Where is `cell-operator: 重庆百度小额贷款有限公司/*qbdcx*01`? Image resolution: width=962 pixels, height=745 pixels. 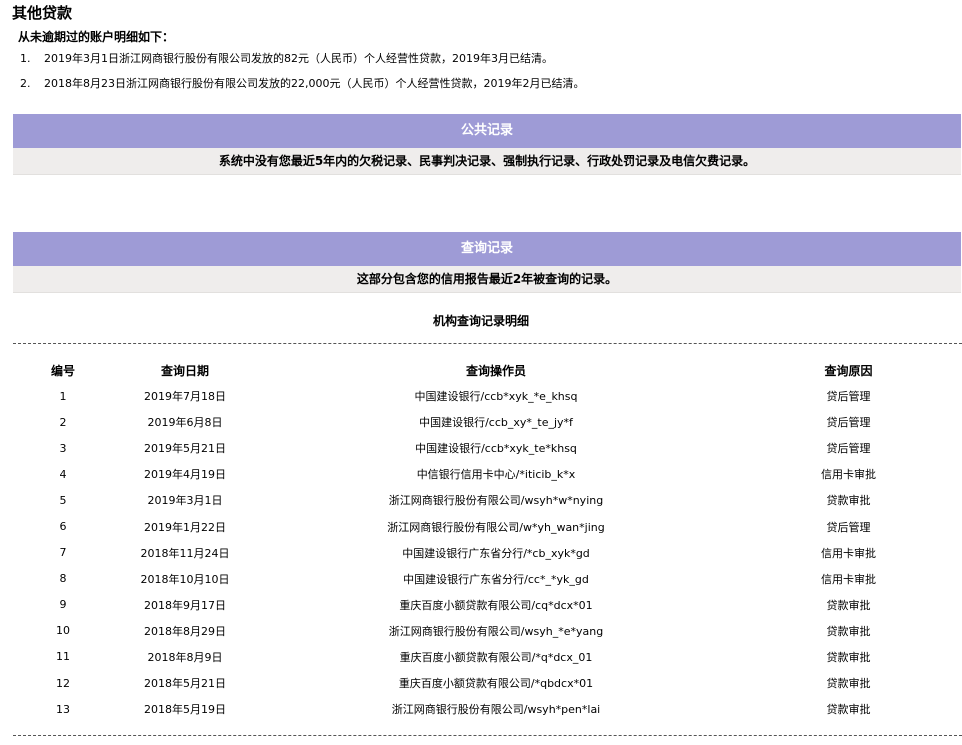 cell-operator: 重庆百度小额贷款有限公司/*qbdcx*01 is located at coordinates (496, 684).